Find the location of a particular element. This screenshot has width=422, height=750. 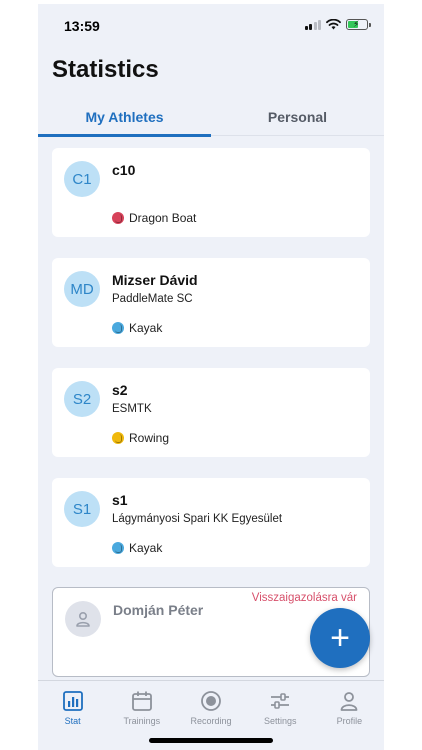

avatar: S2 is located at coordinates (82, 399).